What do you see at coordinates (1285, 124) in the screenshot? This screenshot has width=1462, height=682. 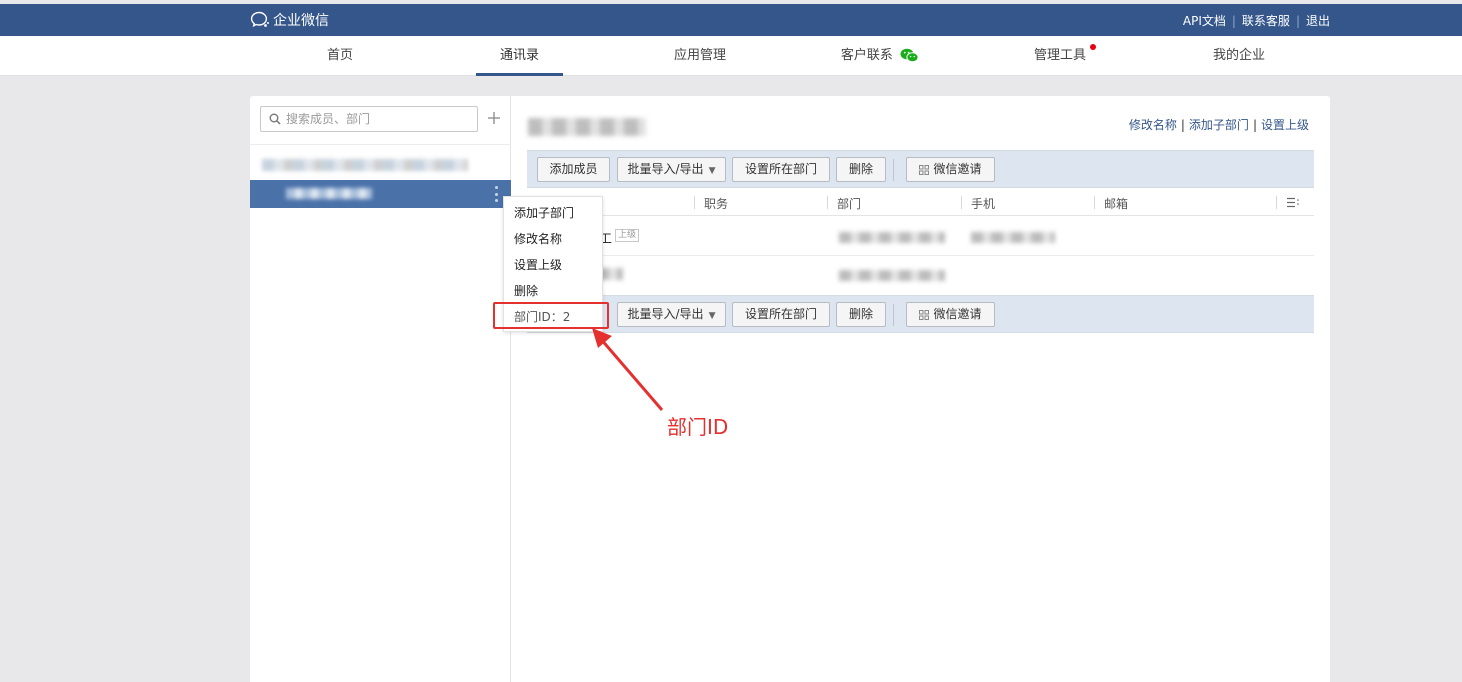 I see `set-parent-link: 设置上级` at bounding box center [1285, 124].